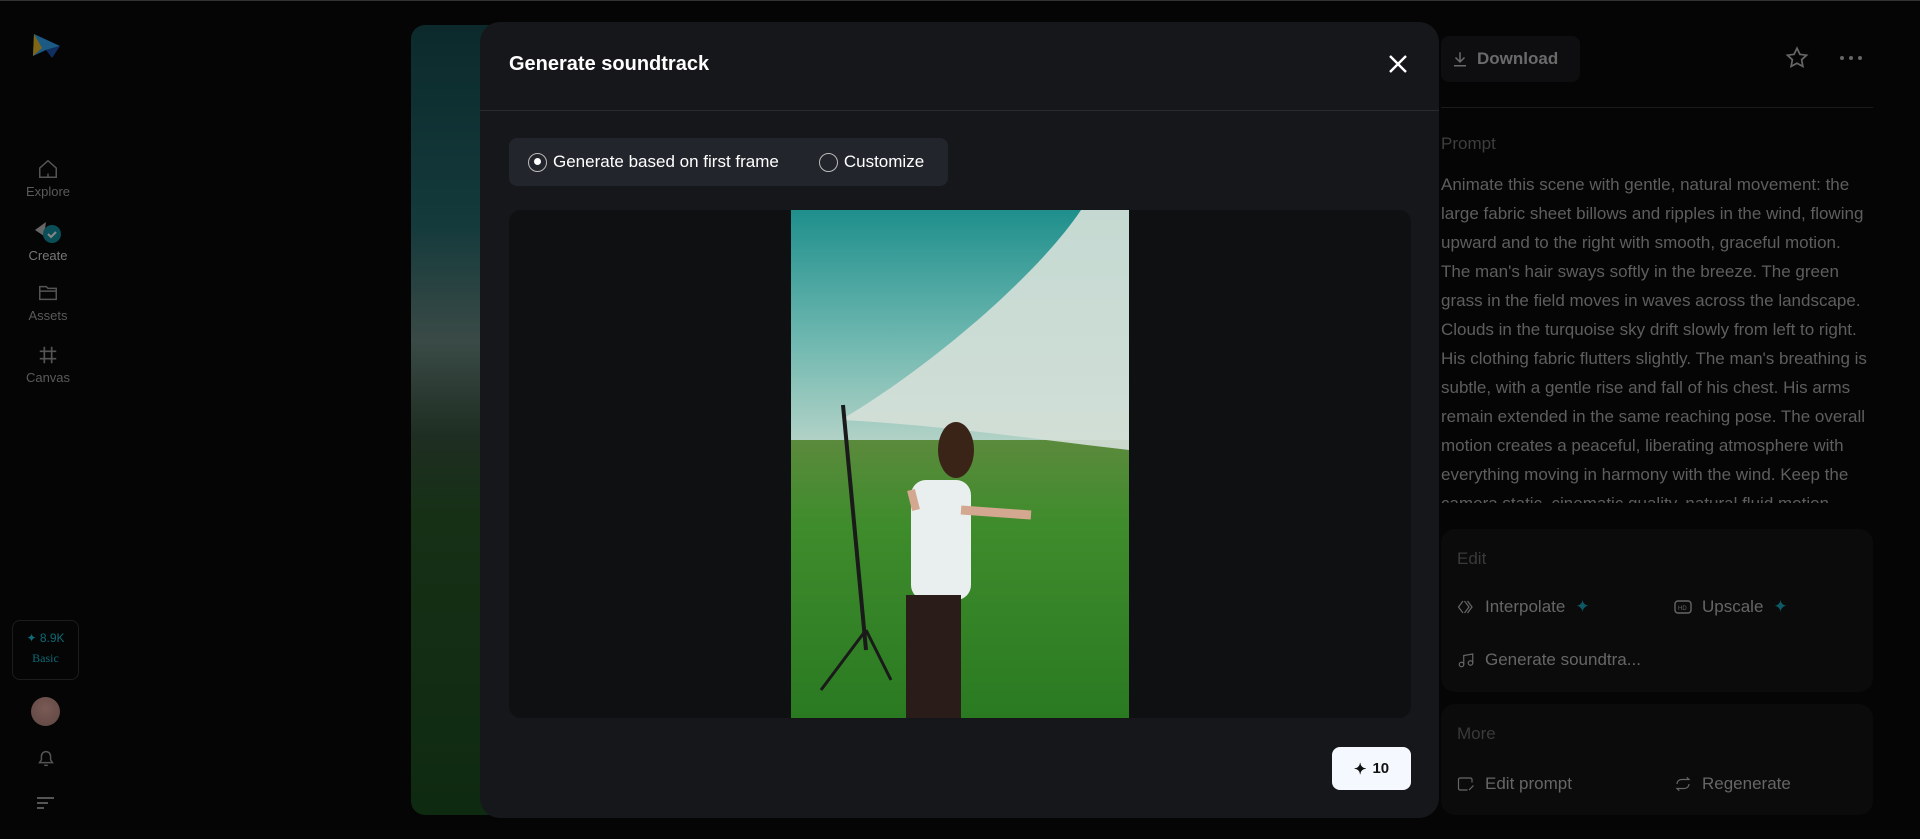 The height and width of the screenshot is (839, 1920). I want to click on home-icon, so click(48, 168).